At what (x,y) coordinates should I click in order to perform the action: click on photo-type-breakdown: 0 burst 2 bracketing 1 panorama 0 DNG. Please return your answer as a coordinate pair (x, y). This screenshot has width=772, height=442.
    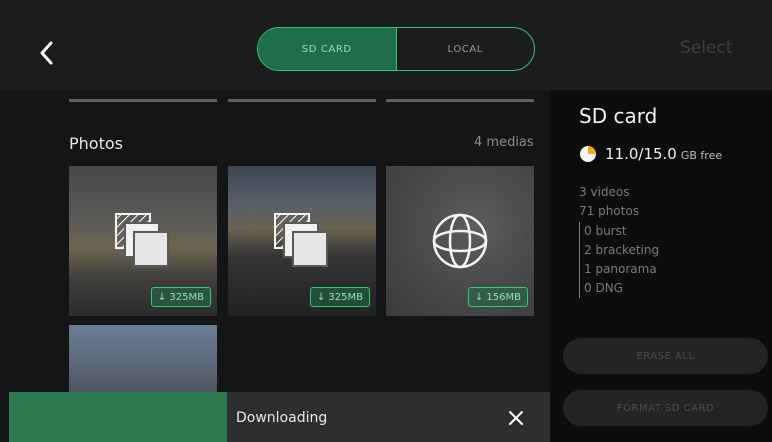
    Looking at the image, I should click on (619, 260).